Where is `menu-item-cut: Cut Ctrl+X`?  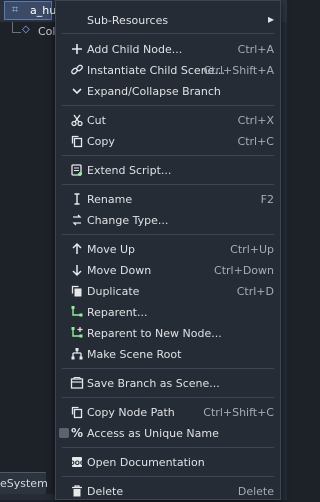
menu-item-cut: Cut Ctrl+X is located at coordinates (168, 120).